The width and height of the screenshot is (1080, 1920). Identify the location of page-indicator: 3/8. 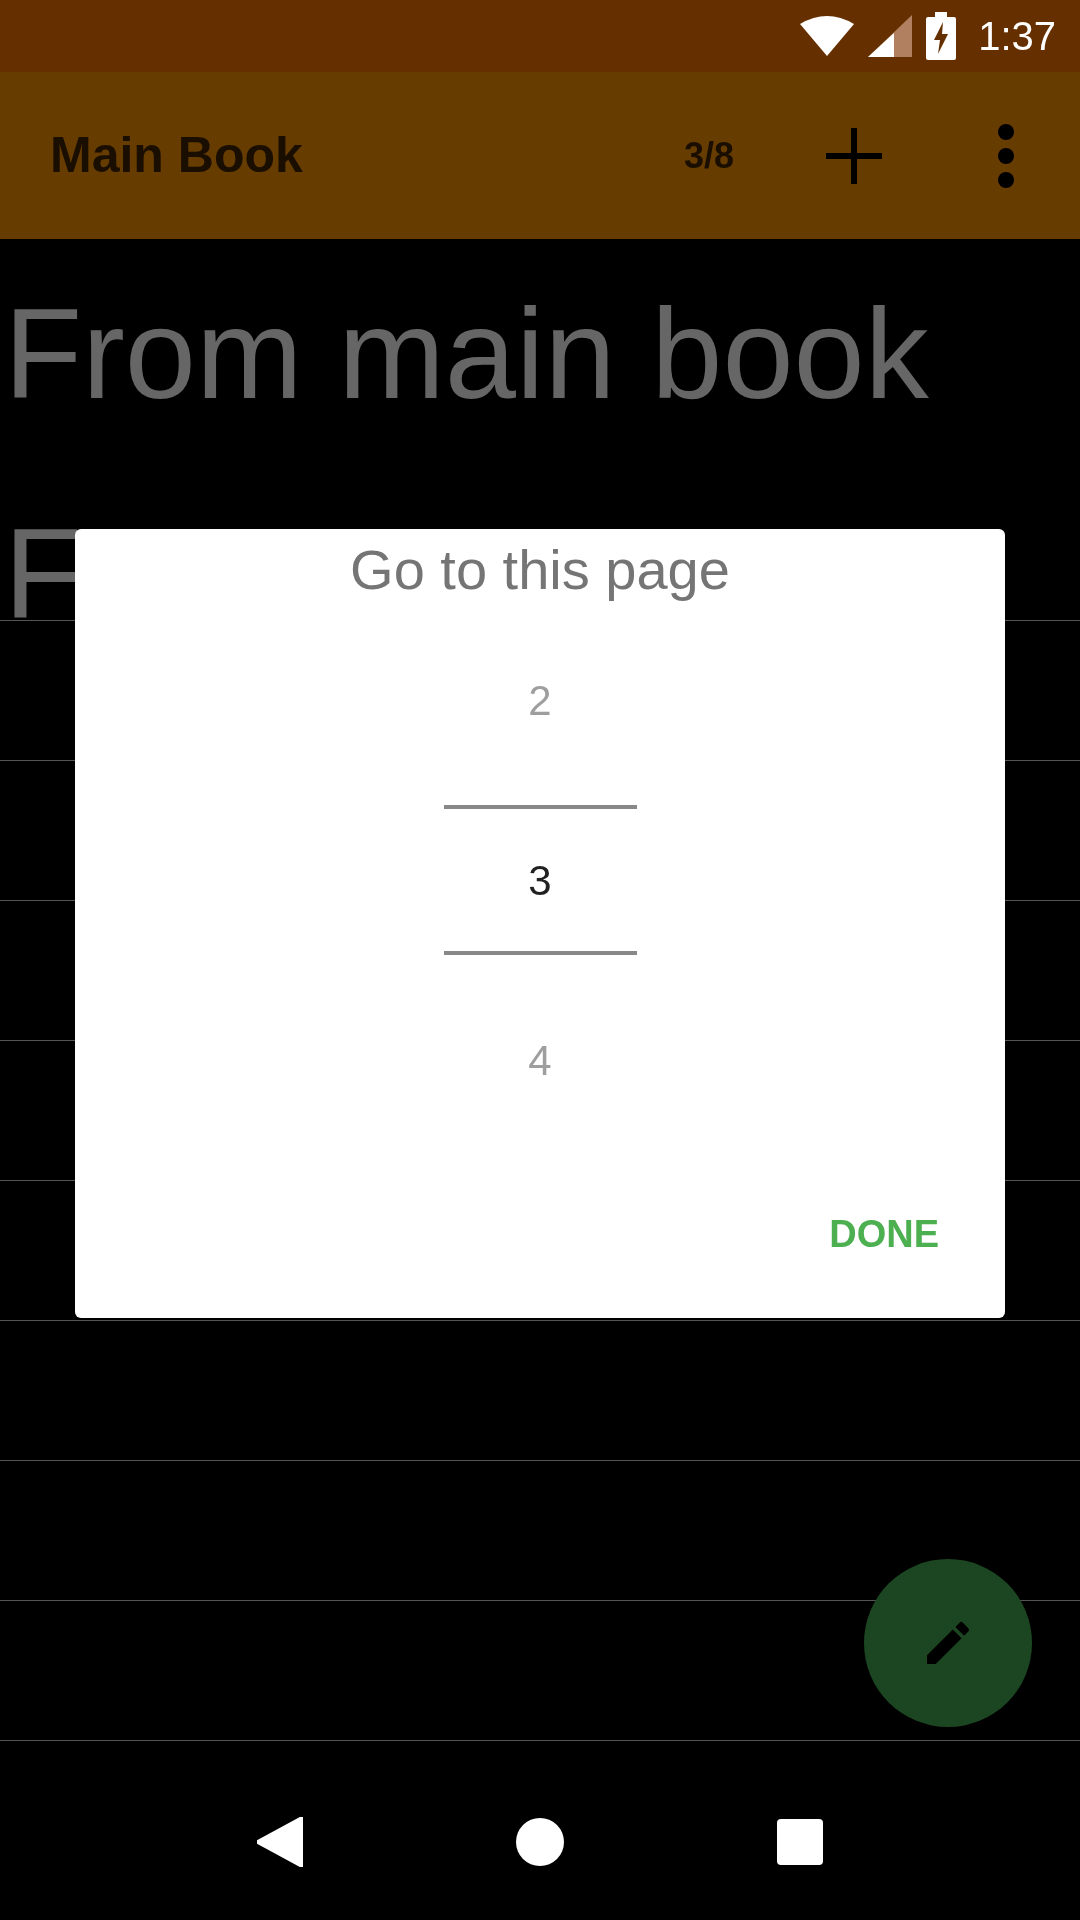
(708, 155).